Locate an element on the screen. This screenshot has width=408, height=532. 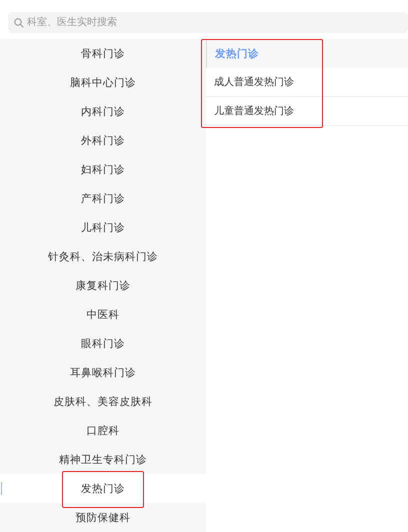
department-item: 骨科门诊 is located at coordinates (103, 53).